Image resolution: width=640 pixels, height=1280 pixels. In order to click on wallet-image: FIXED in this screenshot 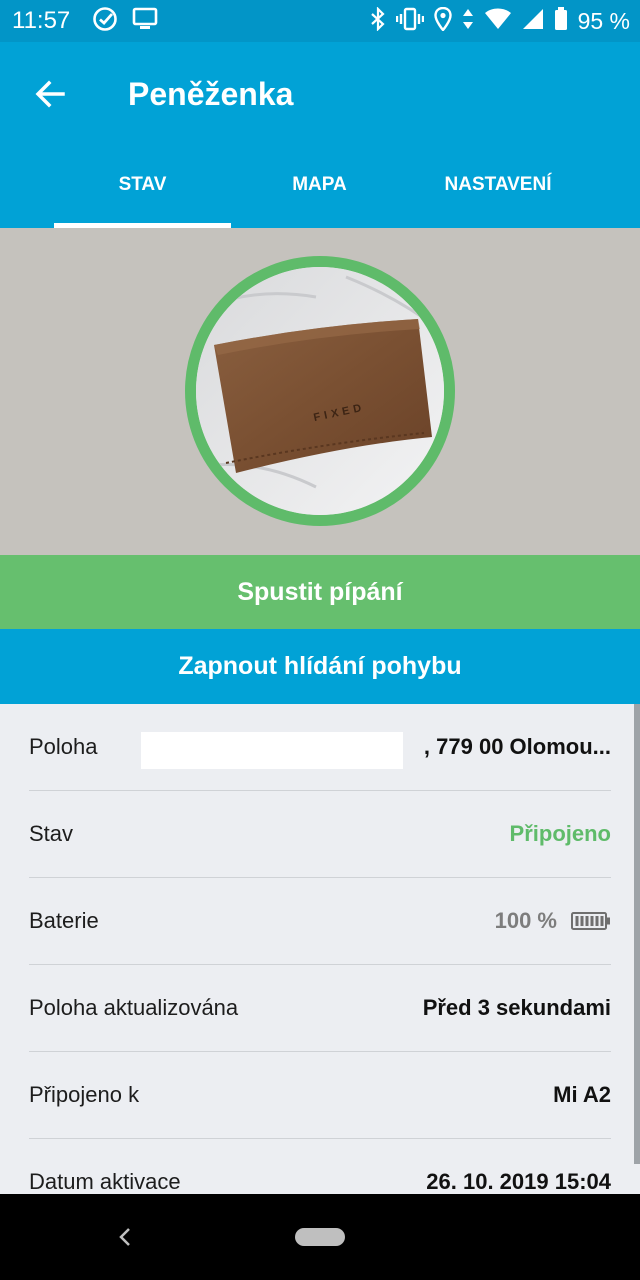, I will do `click(320, 391)`.